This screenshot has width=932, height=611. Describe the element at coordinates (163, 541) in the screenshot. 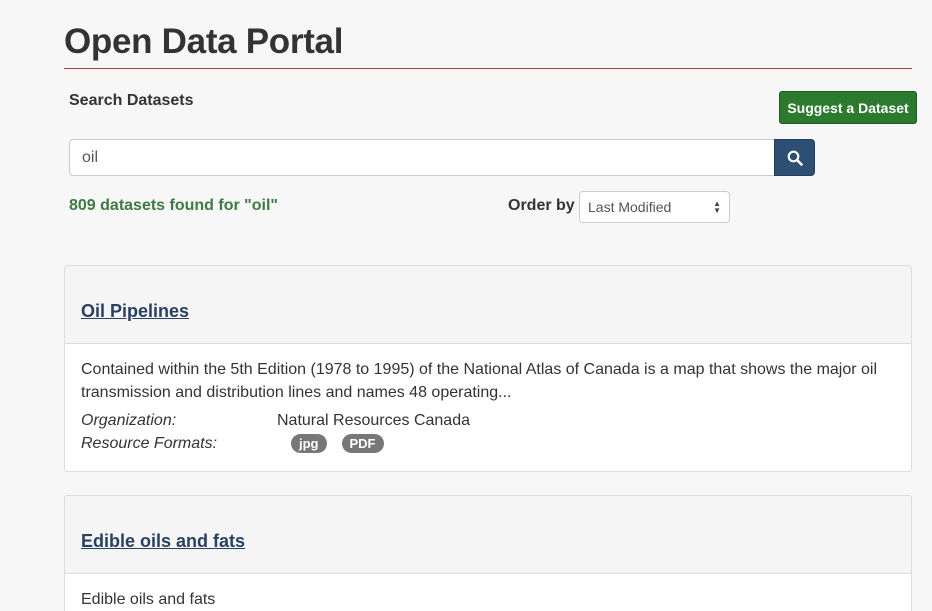

I see `dataset-title-link: Edible oils and fats` at that location.